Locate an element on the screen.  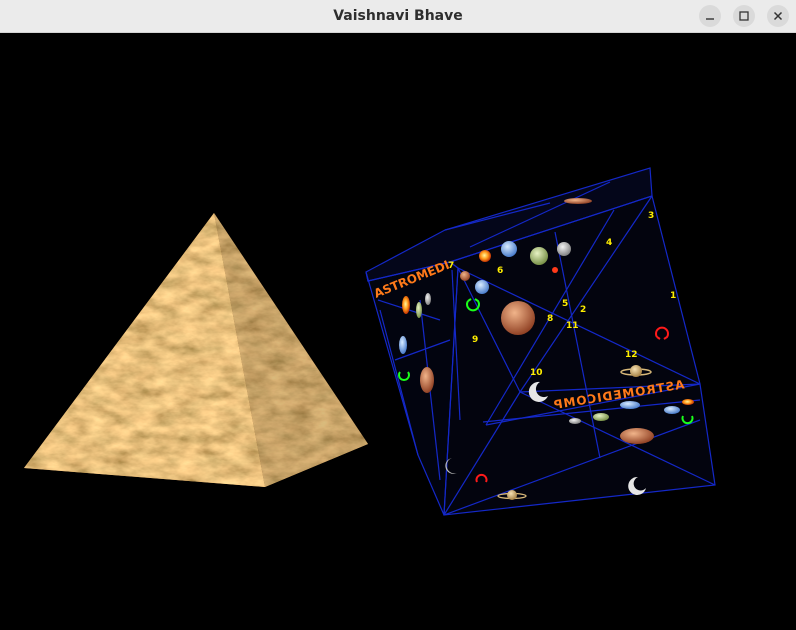
close-icon is located at coordinates (778, 16).